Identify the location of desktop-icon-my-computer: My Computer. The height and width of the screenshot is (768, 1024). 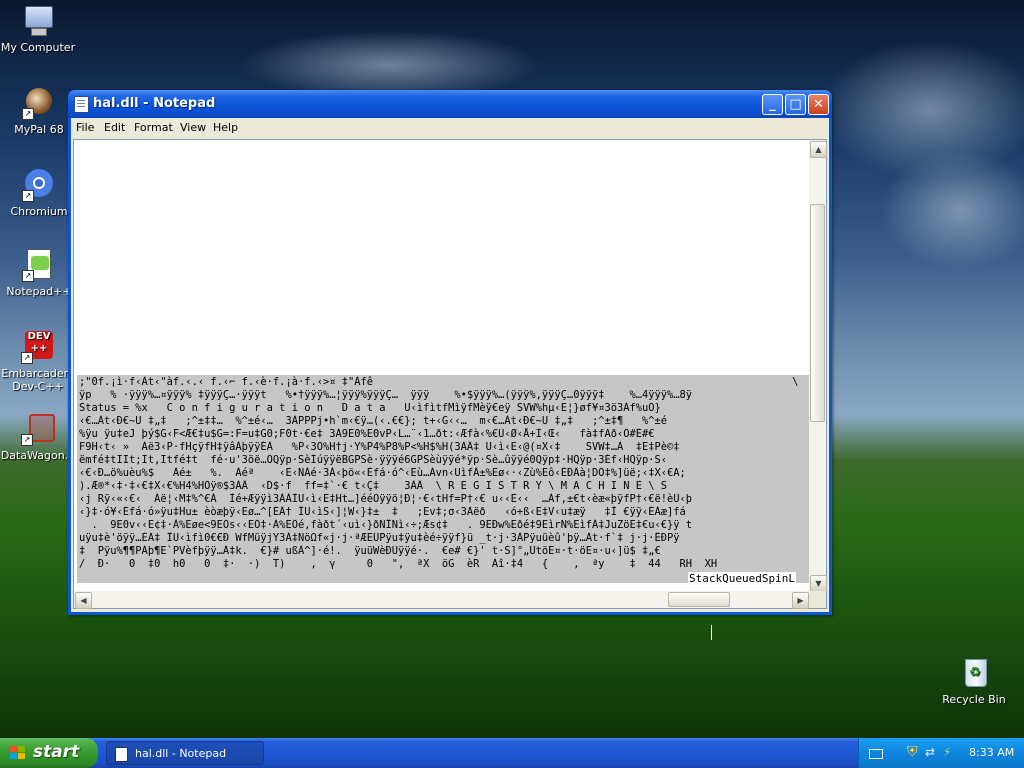
(38, 29).